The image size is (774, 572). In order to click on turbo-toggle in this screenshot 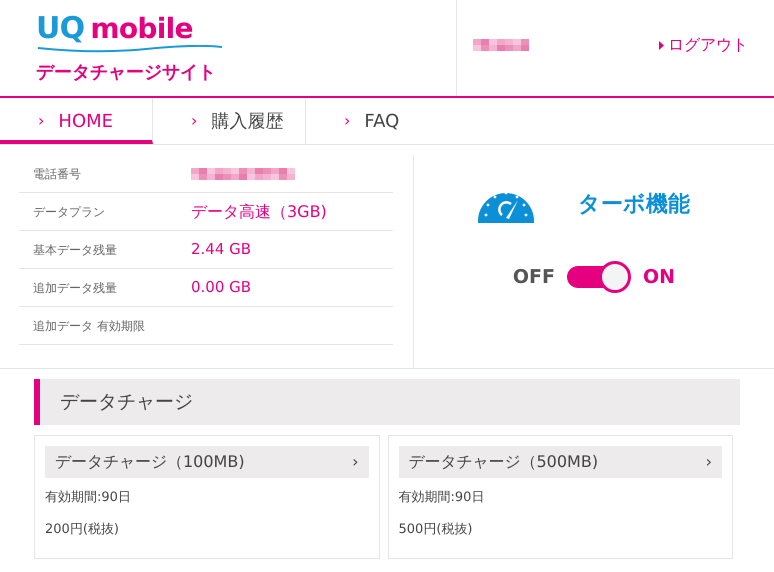, I will do `click(599, 277)`.